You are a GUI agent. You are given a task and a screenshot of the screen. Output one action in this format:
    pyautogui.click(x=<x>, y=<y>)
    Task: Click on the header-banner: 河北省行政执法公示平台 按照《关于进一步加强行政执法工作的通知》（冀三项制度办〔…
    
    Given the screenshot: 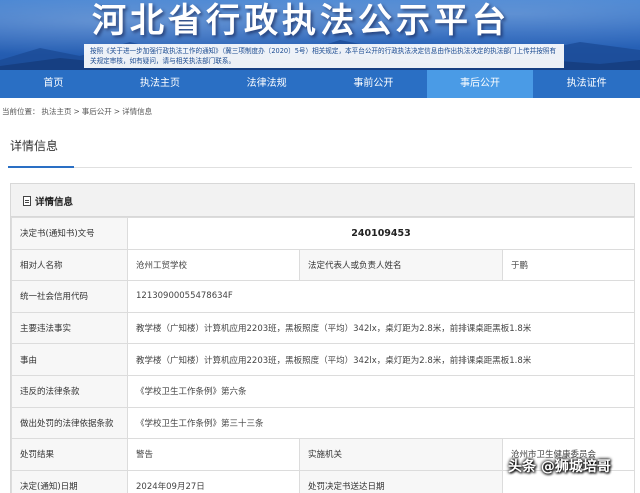 What is the action you would take?
    pyautogui.click(x=320, y=35)
    